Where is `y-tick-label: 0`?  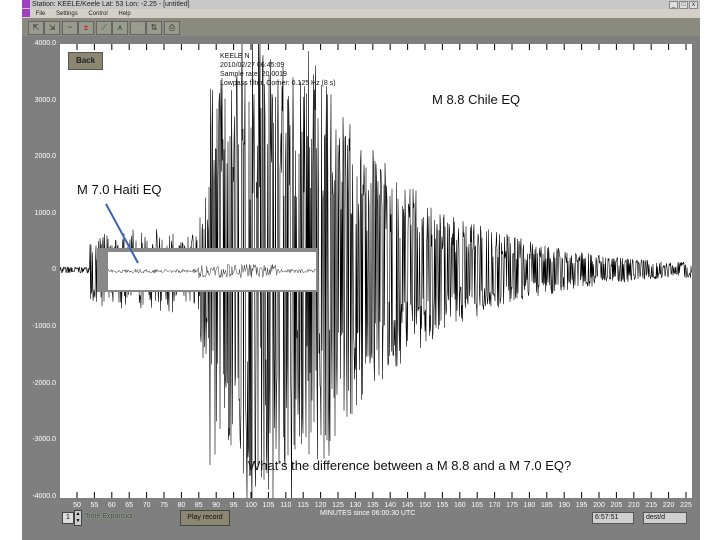 y-tick-label: 0 is located at coordinates (54, 270).